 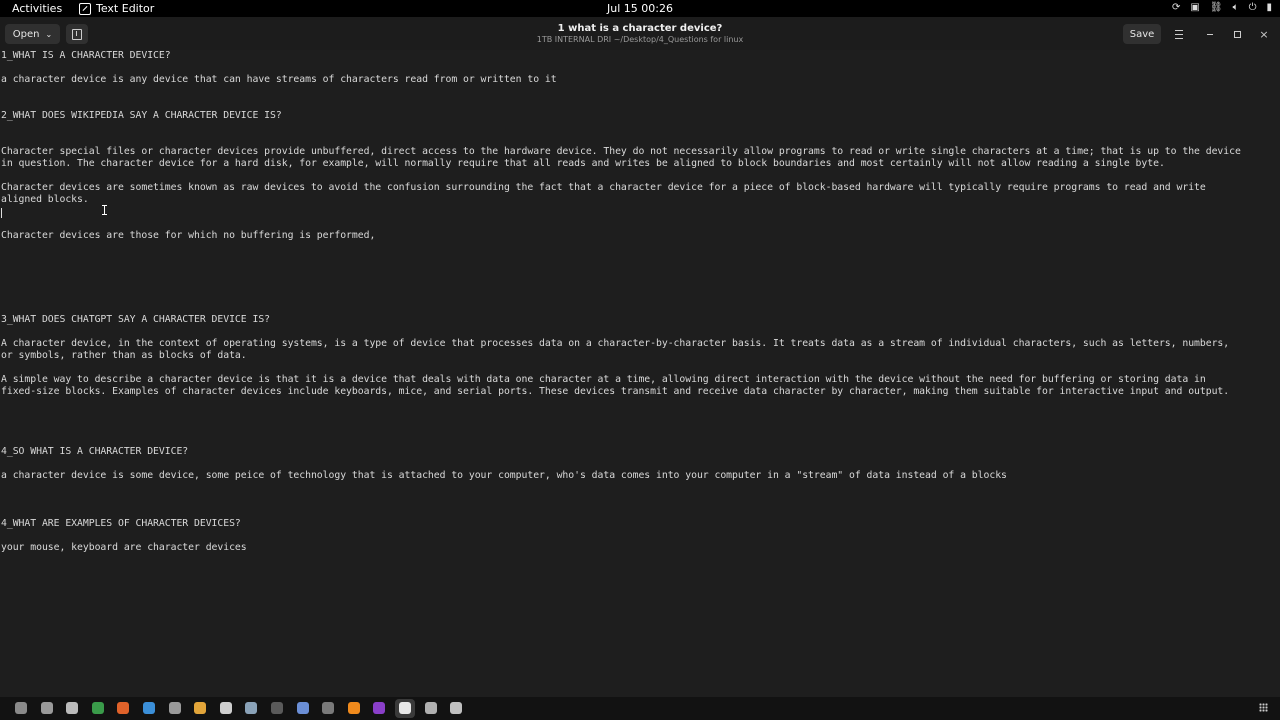 I want to click on mouse-ibeam-cursor, so click(x=104, y=210).